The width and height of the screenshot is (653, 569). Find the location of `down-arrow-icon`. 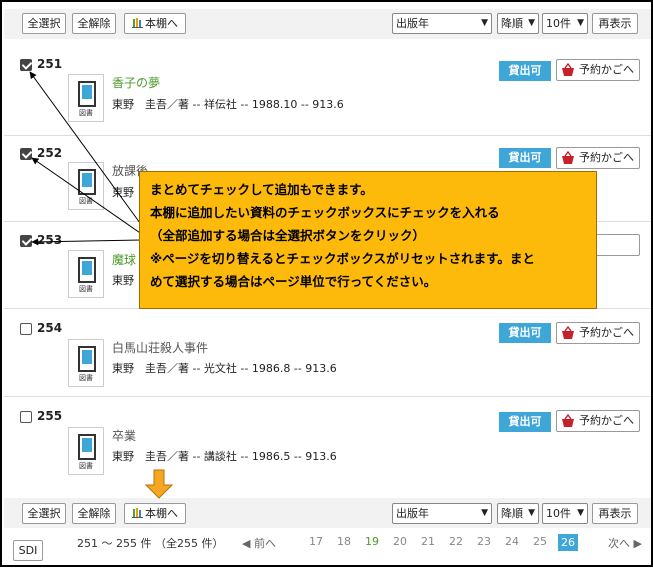

down-arrow-icon is located at coordinates (159, 484).